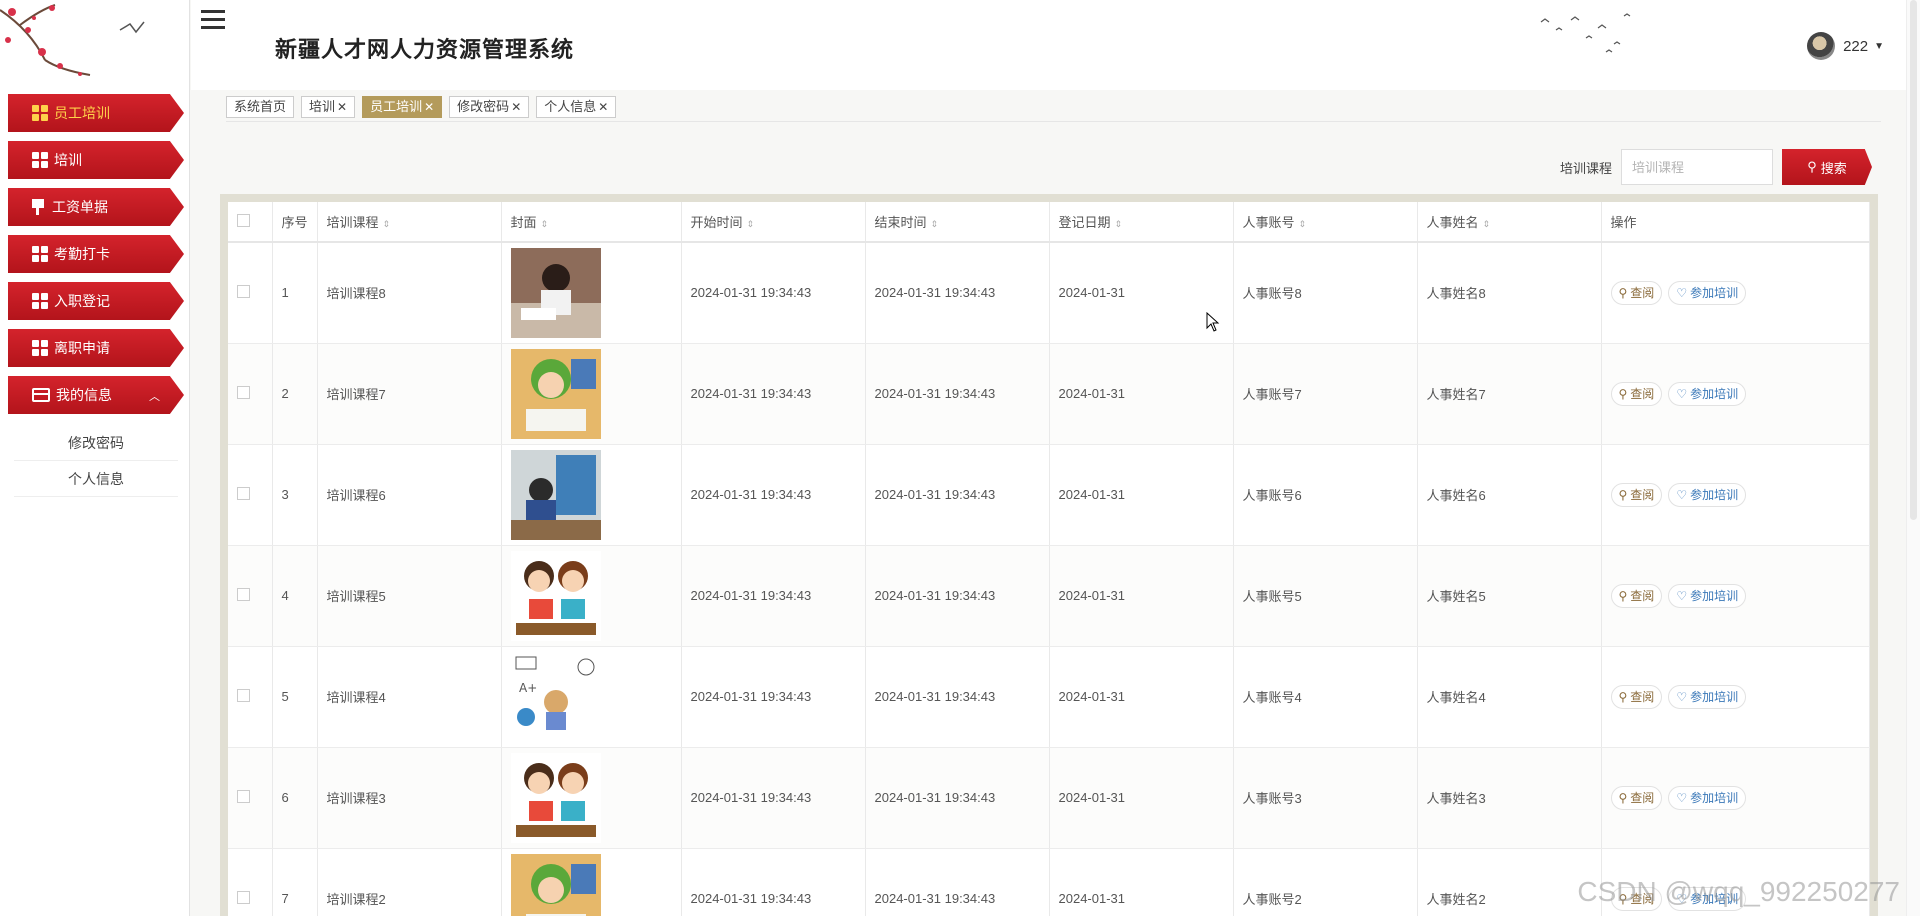 This screenshot has width=1920, height=916. What do you see at coordinates (409, 798) in the screenshot?
I see `cell-course: 培训课程3` at bounding box center [409, 798].